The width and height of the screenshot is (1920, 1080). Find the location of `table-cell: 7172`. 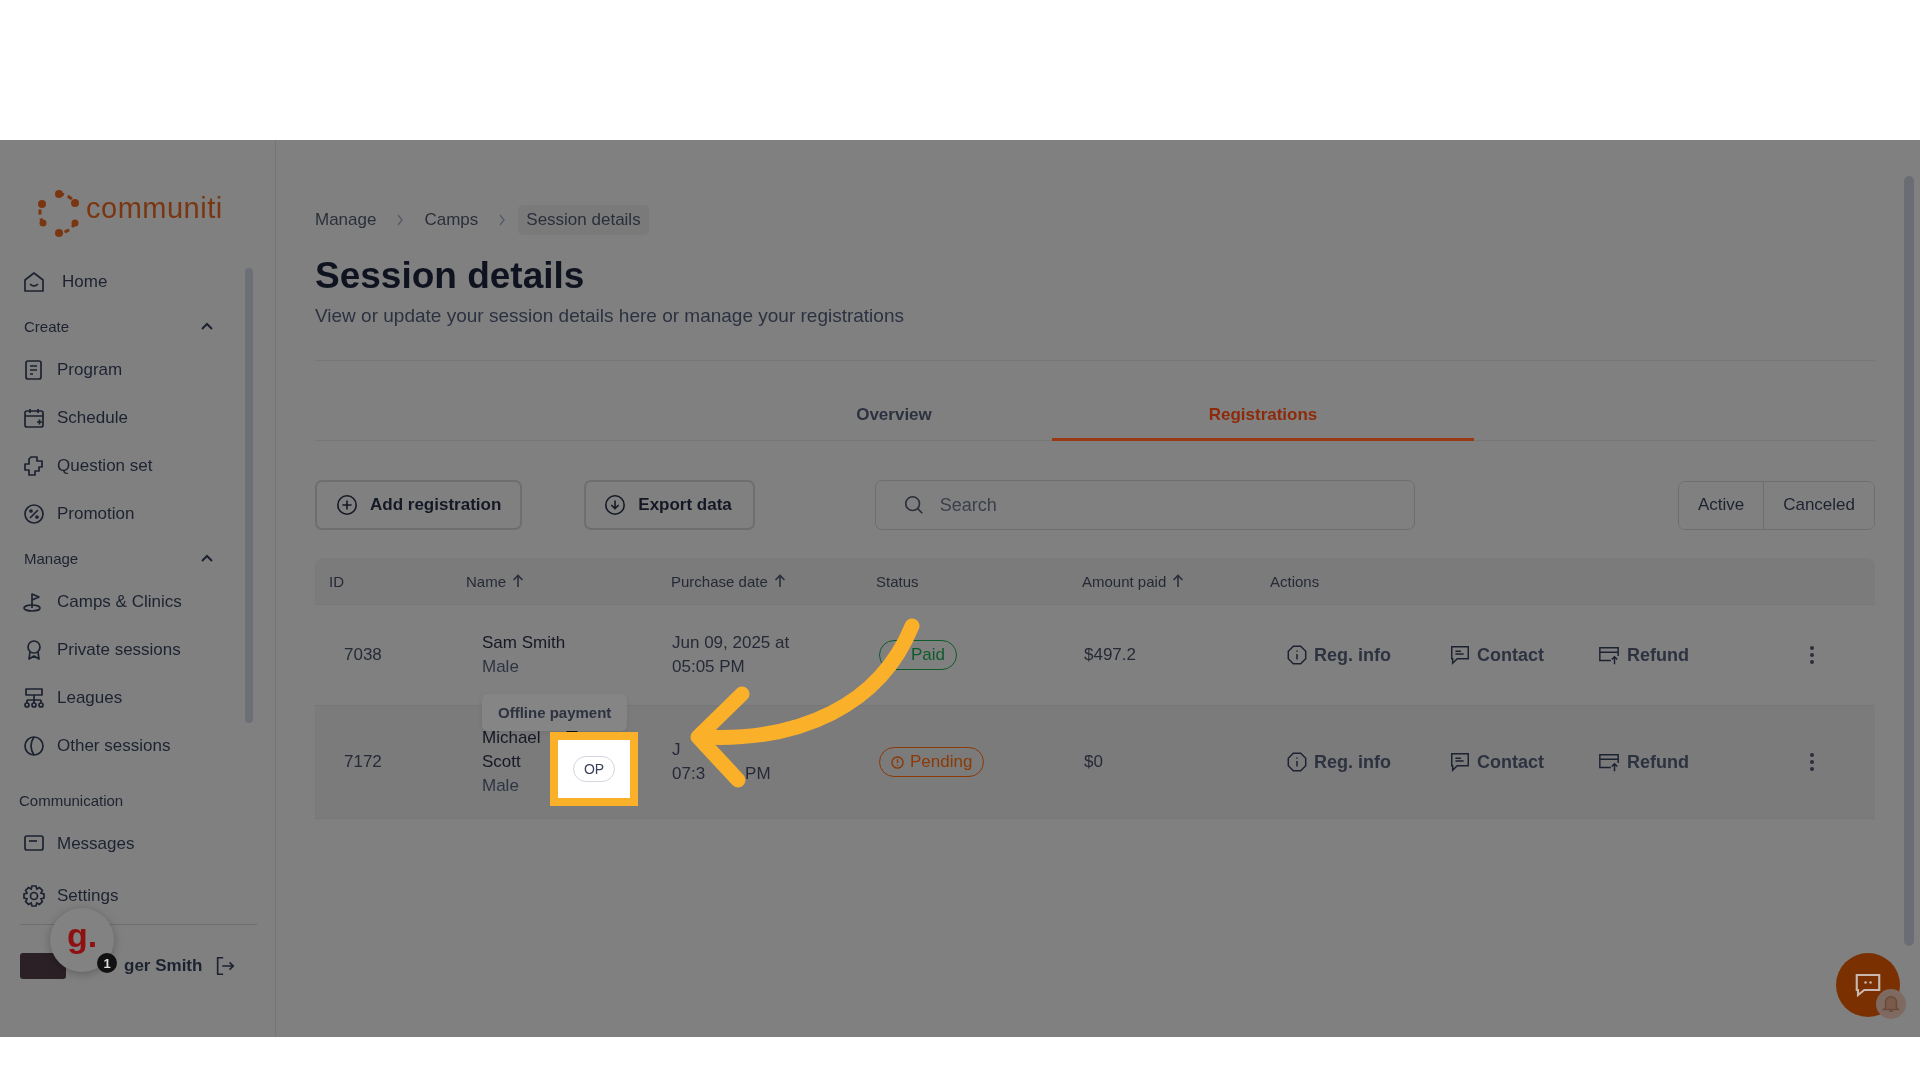

table-cell: 7172 is located at coordinates (363, 761).